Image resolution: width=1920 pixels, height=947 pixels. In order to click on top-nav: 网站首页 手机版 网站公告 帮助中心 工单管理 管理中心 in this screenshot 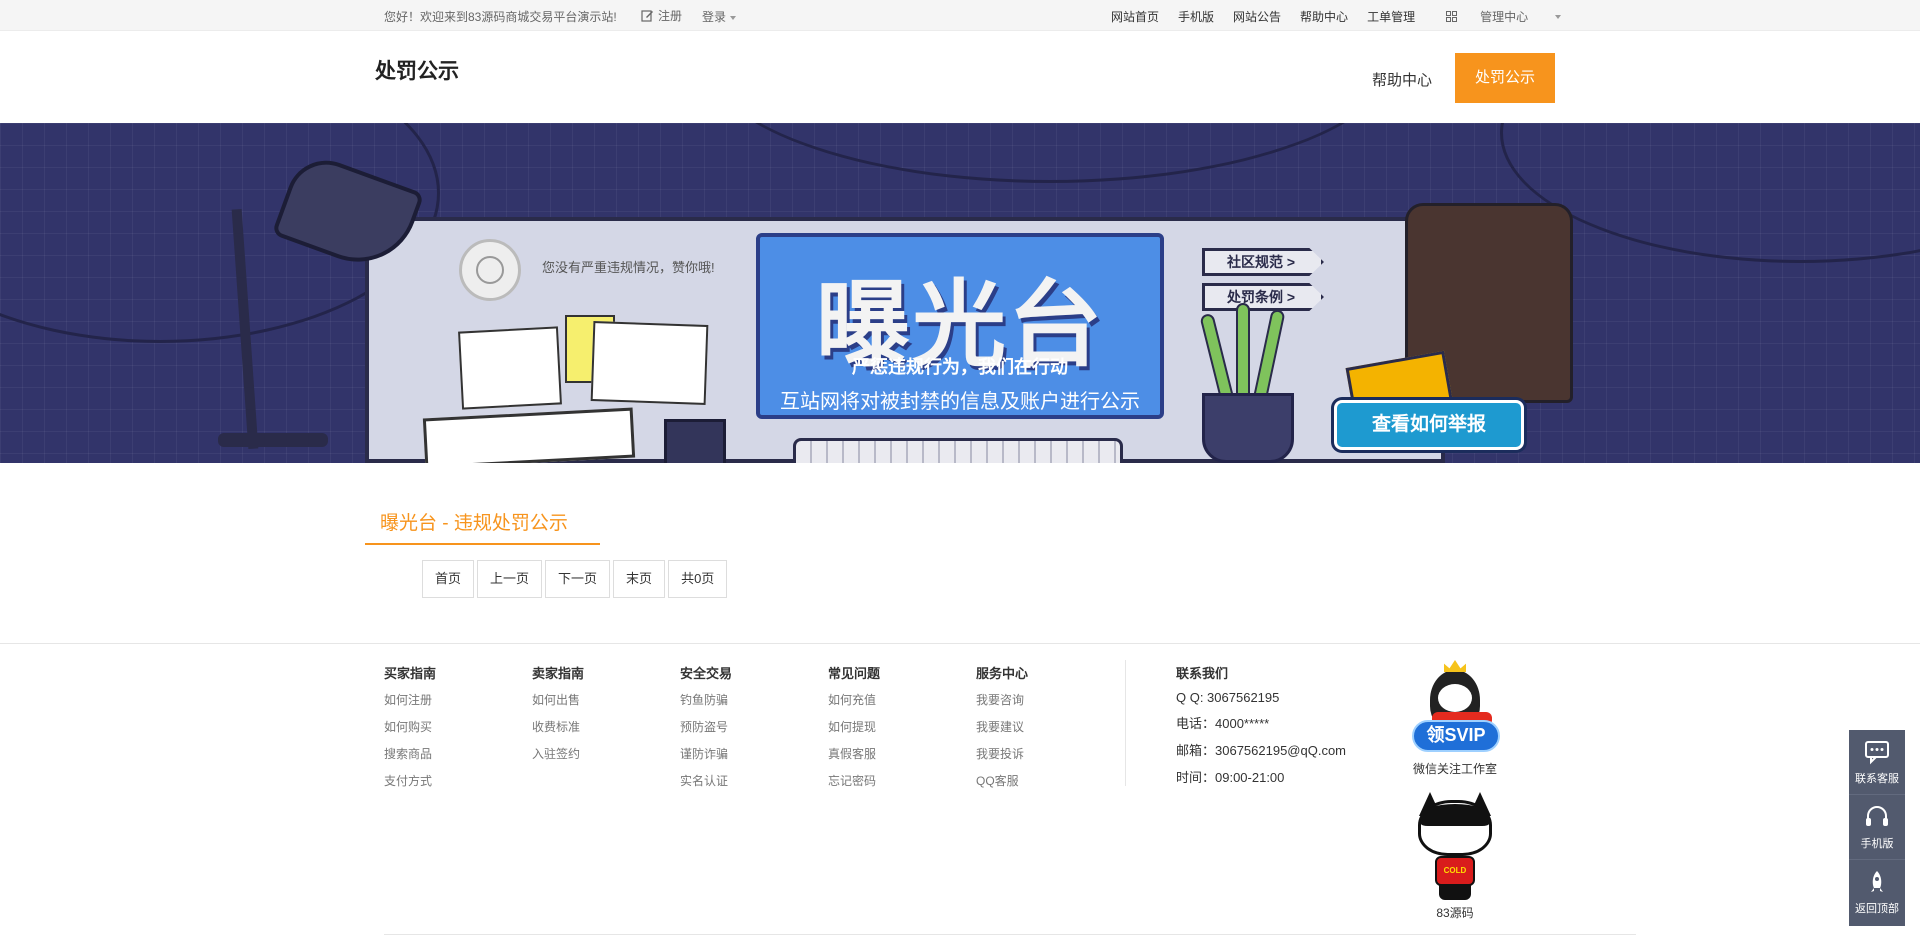, I will do `click(1355, 16)`.